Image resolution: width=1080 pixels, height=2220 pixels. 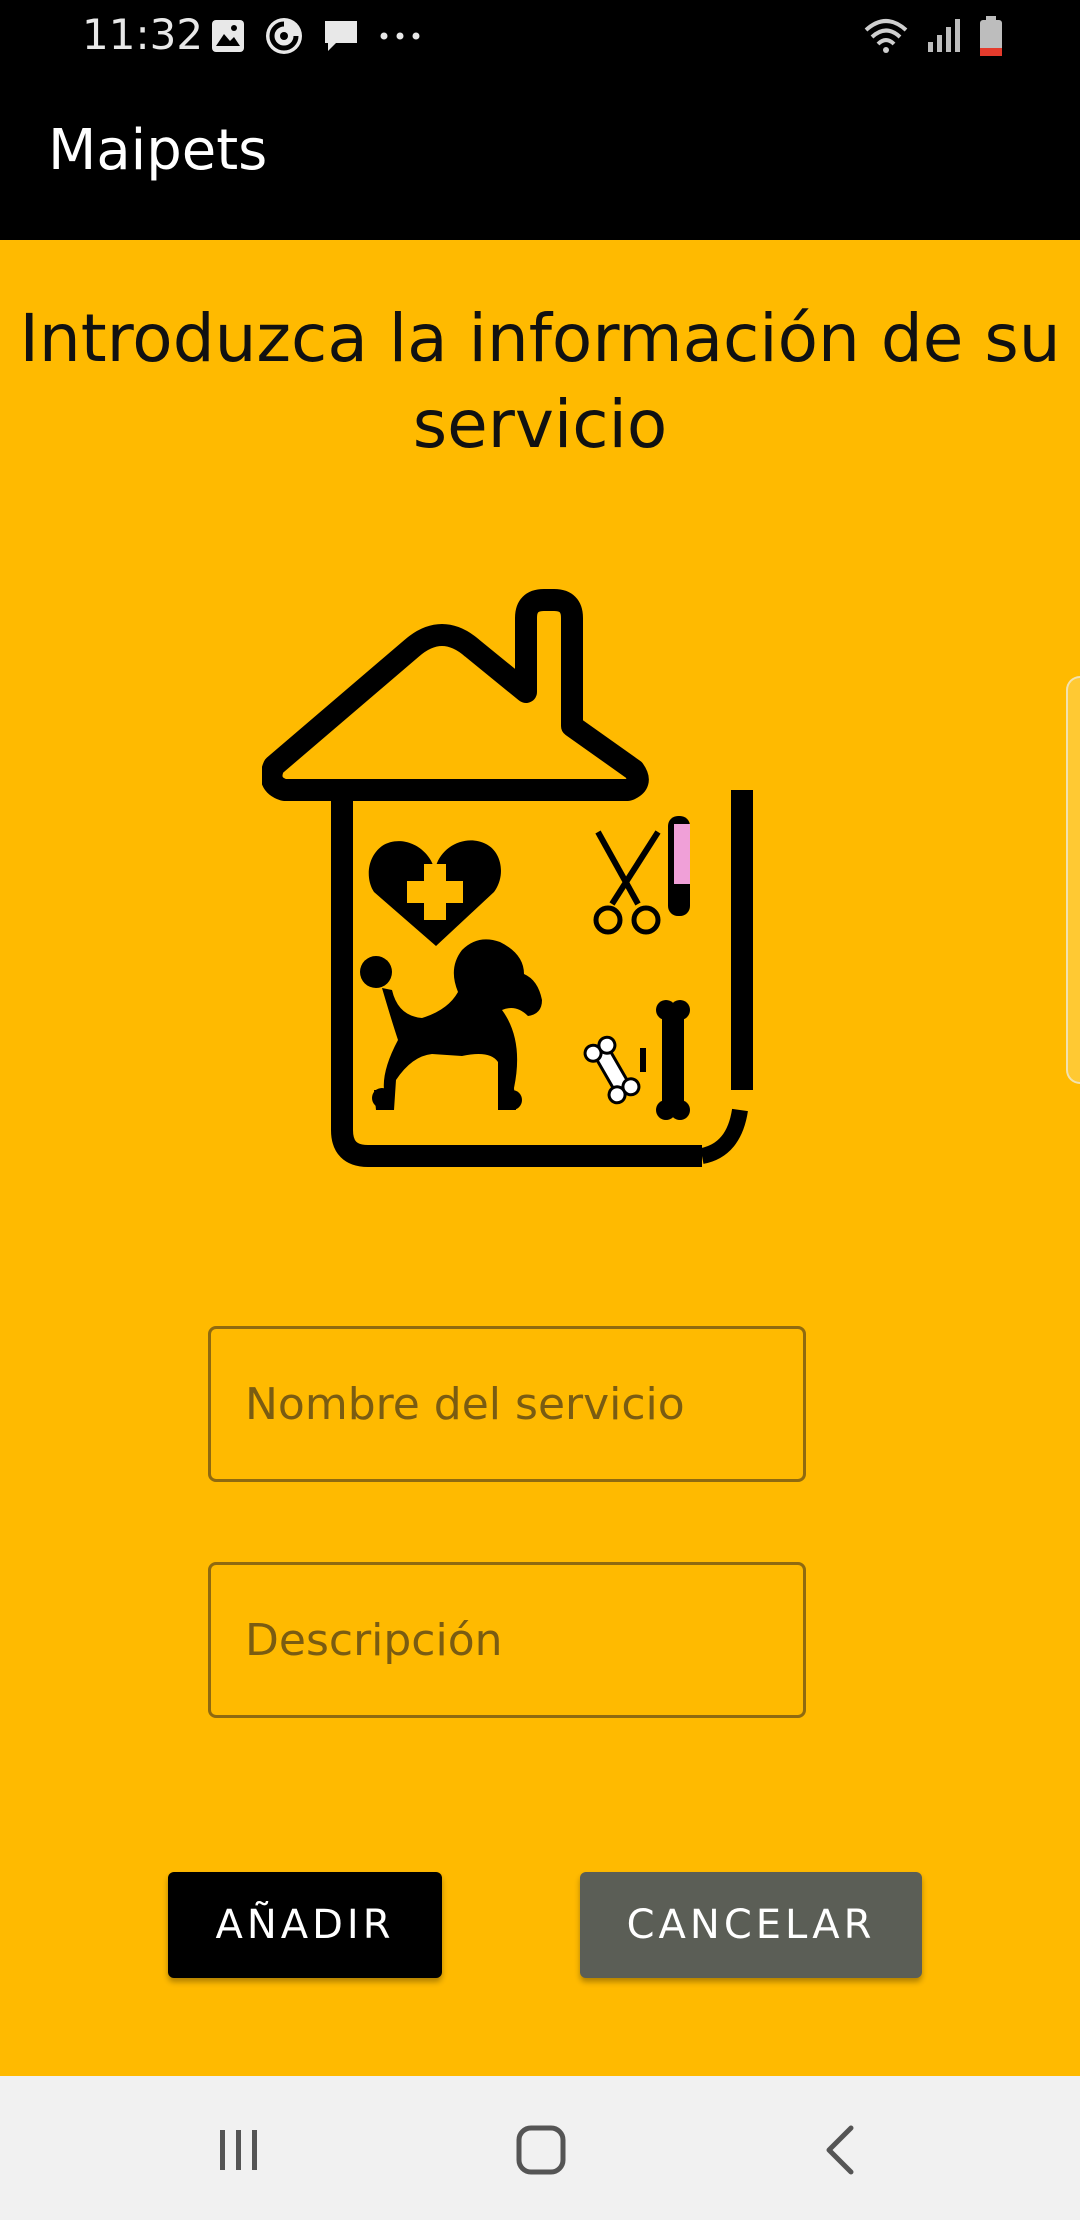 I want to click on recent-apps-icon, so click(x=238, y=2150).